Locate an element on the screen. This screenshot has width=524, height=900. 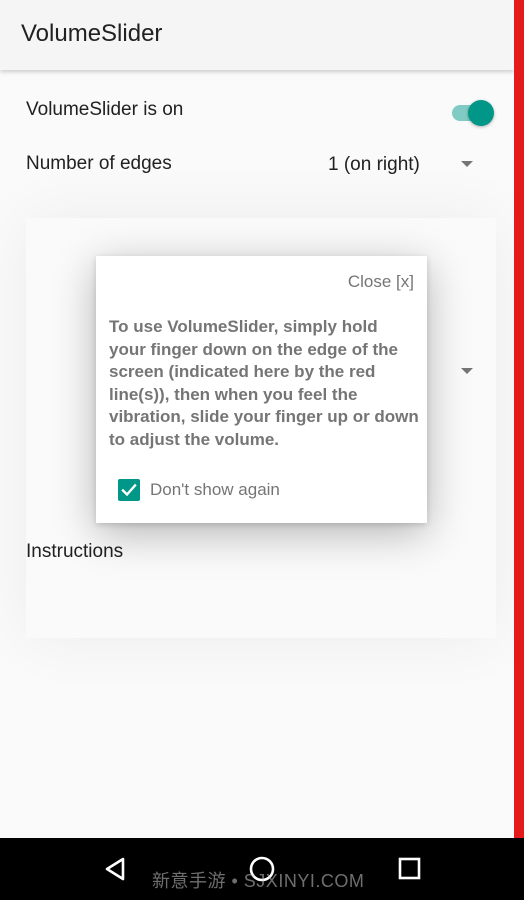
watermark-text: 新意手游 • SJXINYI.COM is located at coordinates (258, 881).